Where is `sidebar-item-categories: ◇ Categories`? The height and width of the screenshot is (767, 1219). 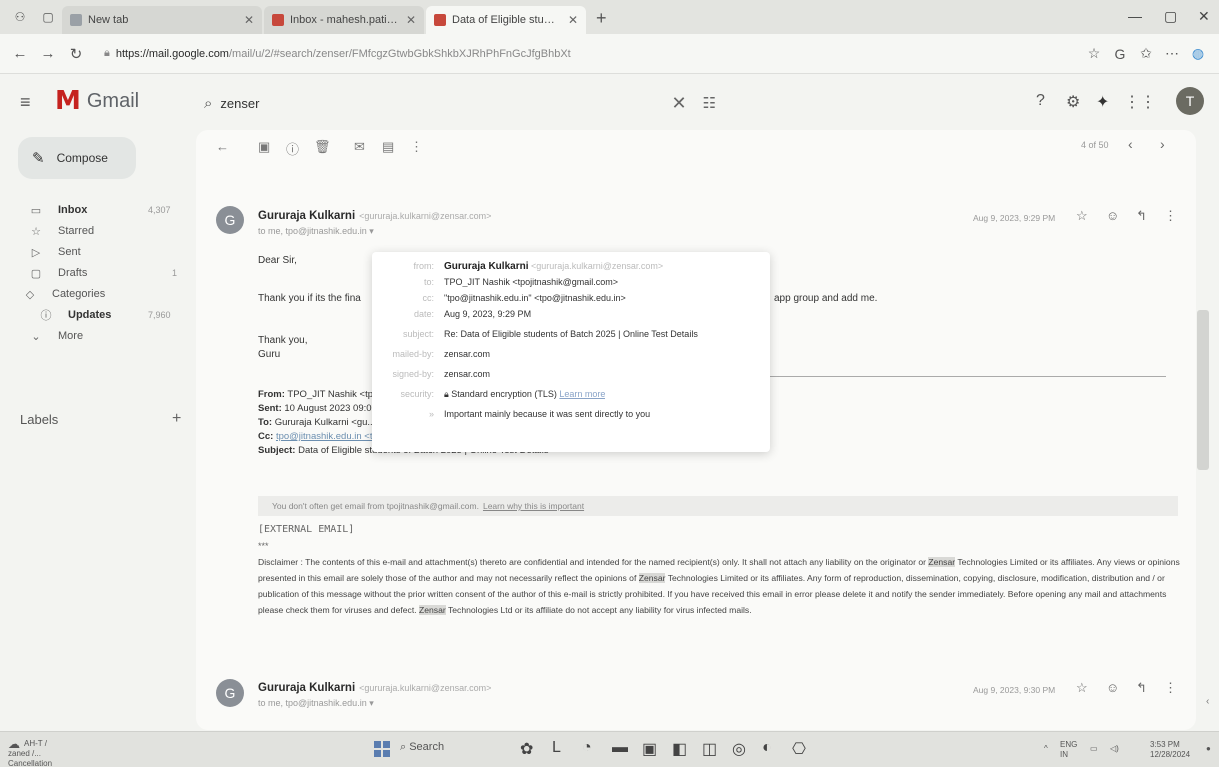 sidebar-item-categories: ◇ Categories is located at coordinates (95, 294).